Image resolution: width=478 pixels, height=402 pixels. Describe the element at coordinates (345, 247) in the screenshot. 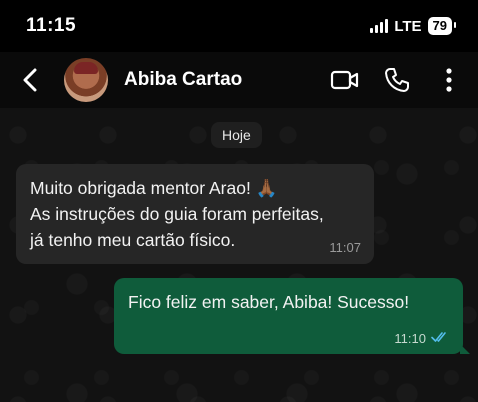

I see `message-time: 11:07` at that location.